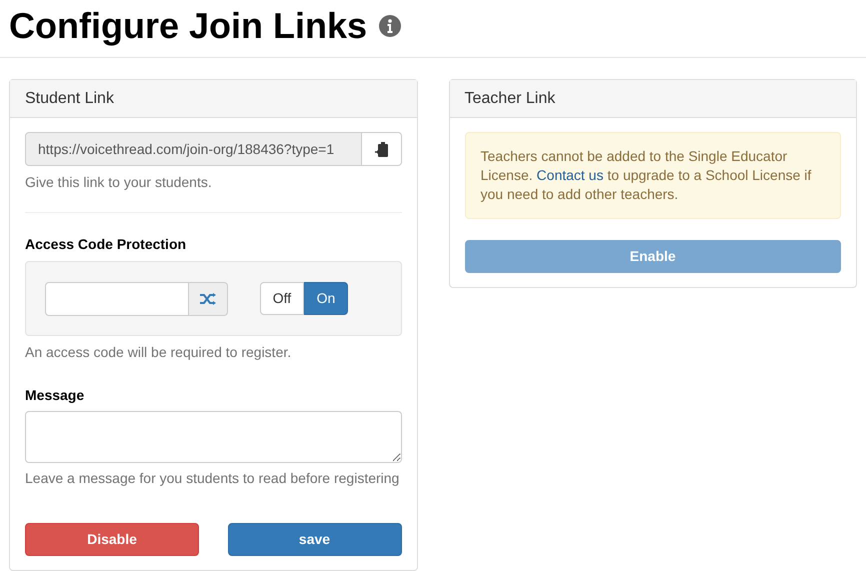  I want to click on copy-button, so click(382, 149).